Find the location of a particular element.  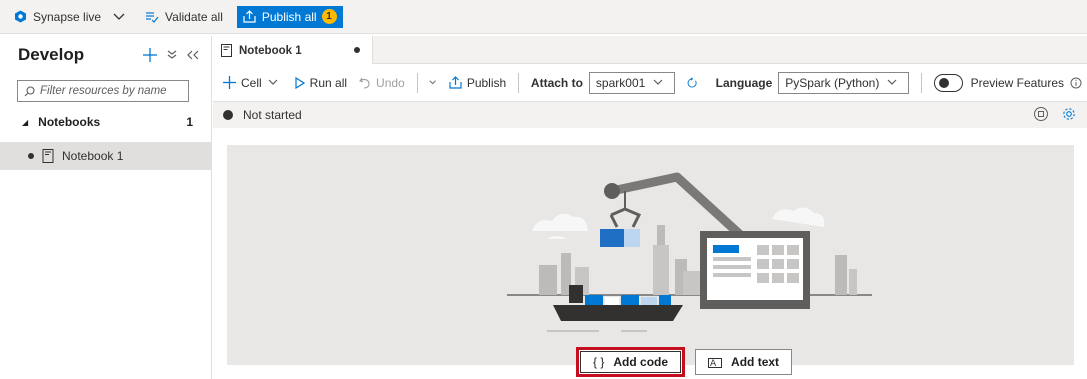

plus-icon is located at coordinates (229, 82).